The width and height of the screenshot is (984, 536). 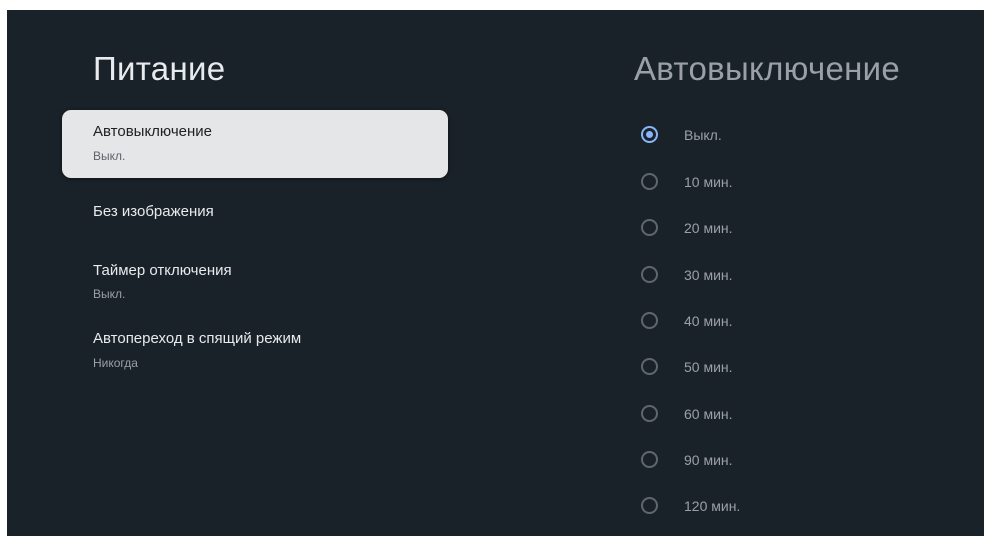 What do you see at coordinates (255, 144) in the screenshot?
I see `menu-item-auto-off: Автовыключение Выкл.` at bounding box center [255, 144].